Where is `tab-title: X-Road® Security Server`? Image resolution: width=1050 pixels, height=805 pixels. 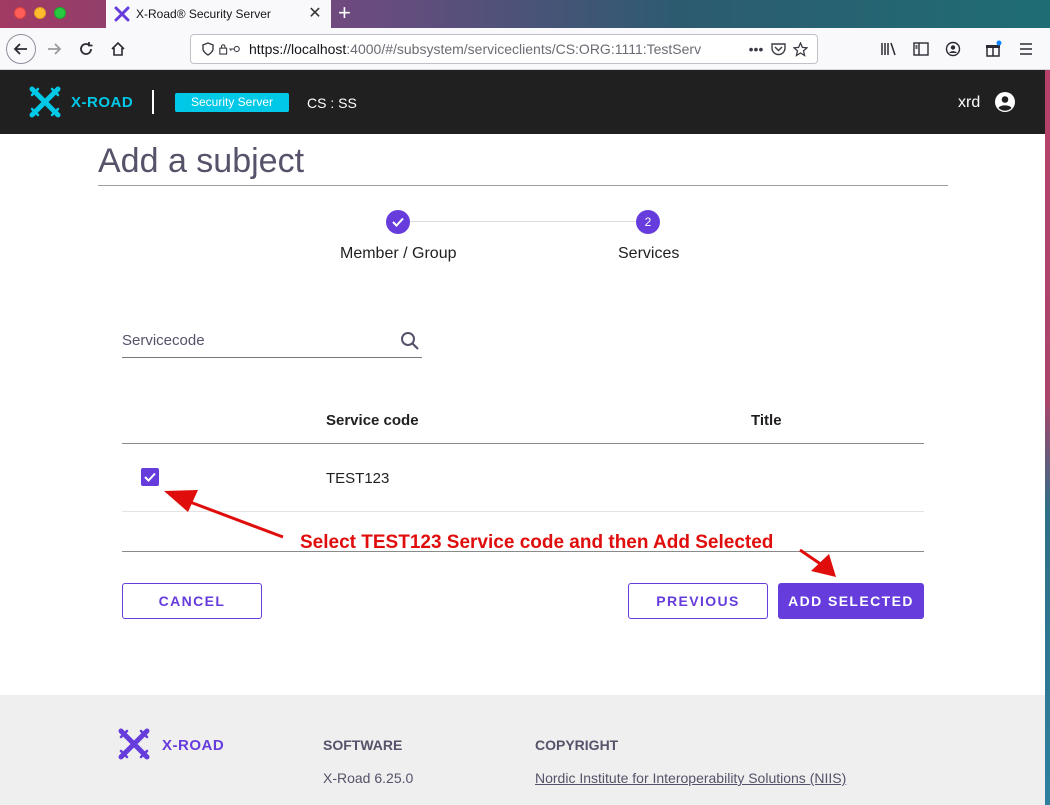 tab-title: X-Road® Security Server is located at coordinates (203, 14).